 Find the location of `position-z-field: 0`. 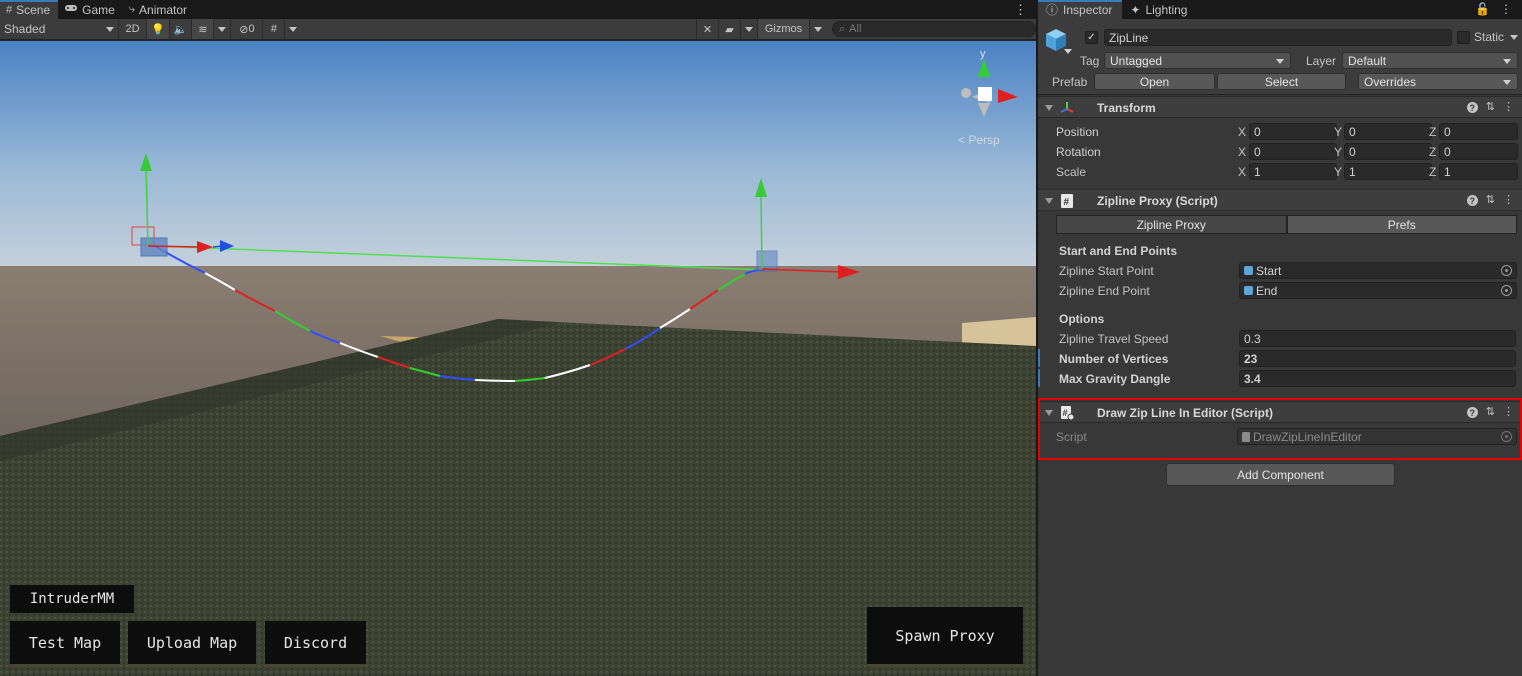

position-z-field: 0 is located at coordinates (1478, 131).